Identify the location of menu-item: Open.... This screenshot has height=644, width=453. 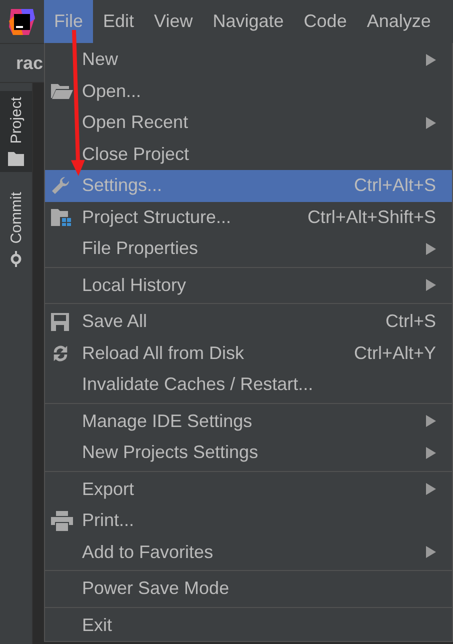
(248, 91).